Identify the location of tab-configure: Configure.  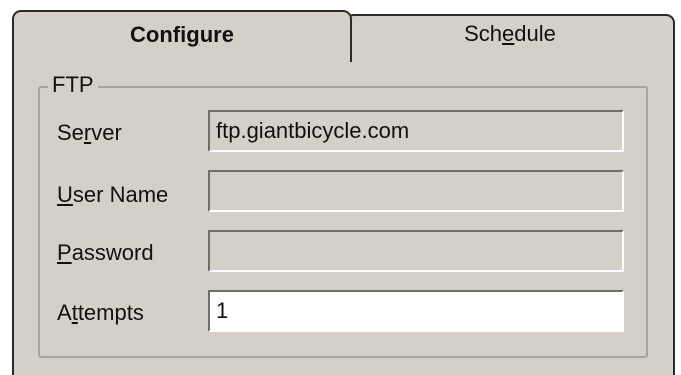
(182, 36).